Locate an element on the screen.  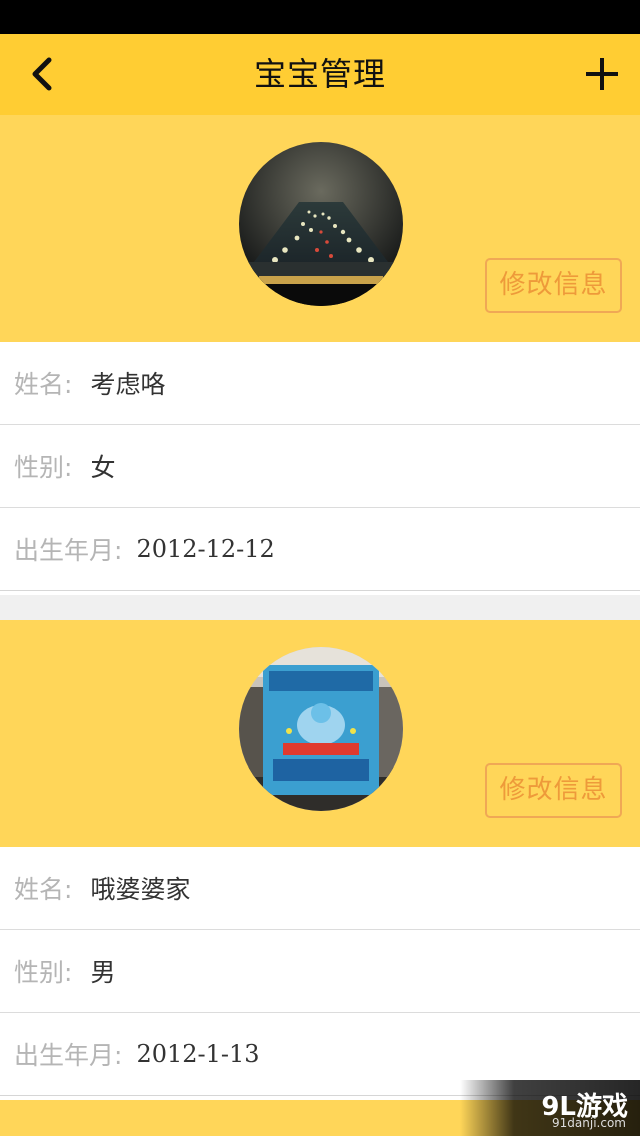
status-bar is located at coordinates (320, 17).